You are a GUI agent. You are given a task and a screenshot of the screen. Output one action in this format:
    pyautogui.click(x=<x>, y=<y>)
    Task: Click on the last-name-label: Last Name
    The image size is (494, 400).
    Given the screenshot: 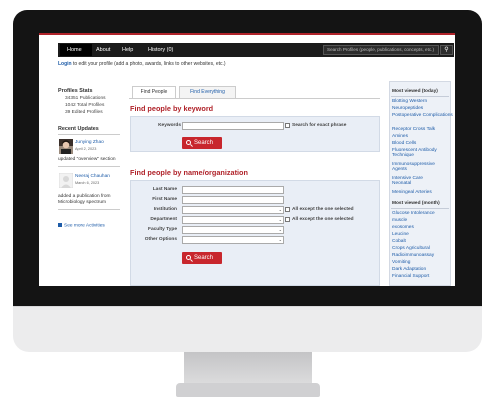 What is the action you would take?
    pyautogui.click(x=164, y=189)
    